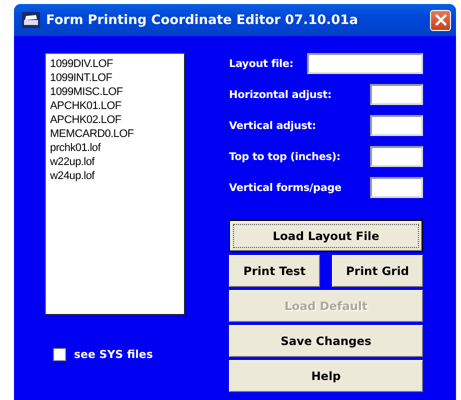 The height and width of the screenshot is (400, 461). Describe the element at coordinates (117, 92) in the screenshot. I see `file-item: 1099MISC.LOF` at that location.